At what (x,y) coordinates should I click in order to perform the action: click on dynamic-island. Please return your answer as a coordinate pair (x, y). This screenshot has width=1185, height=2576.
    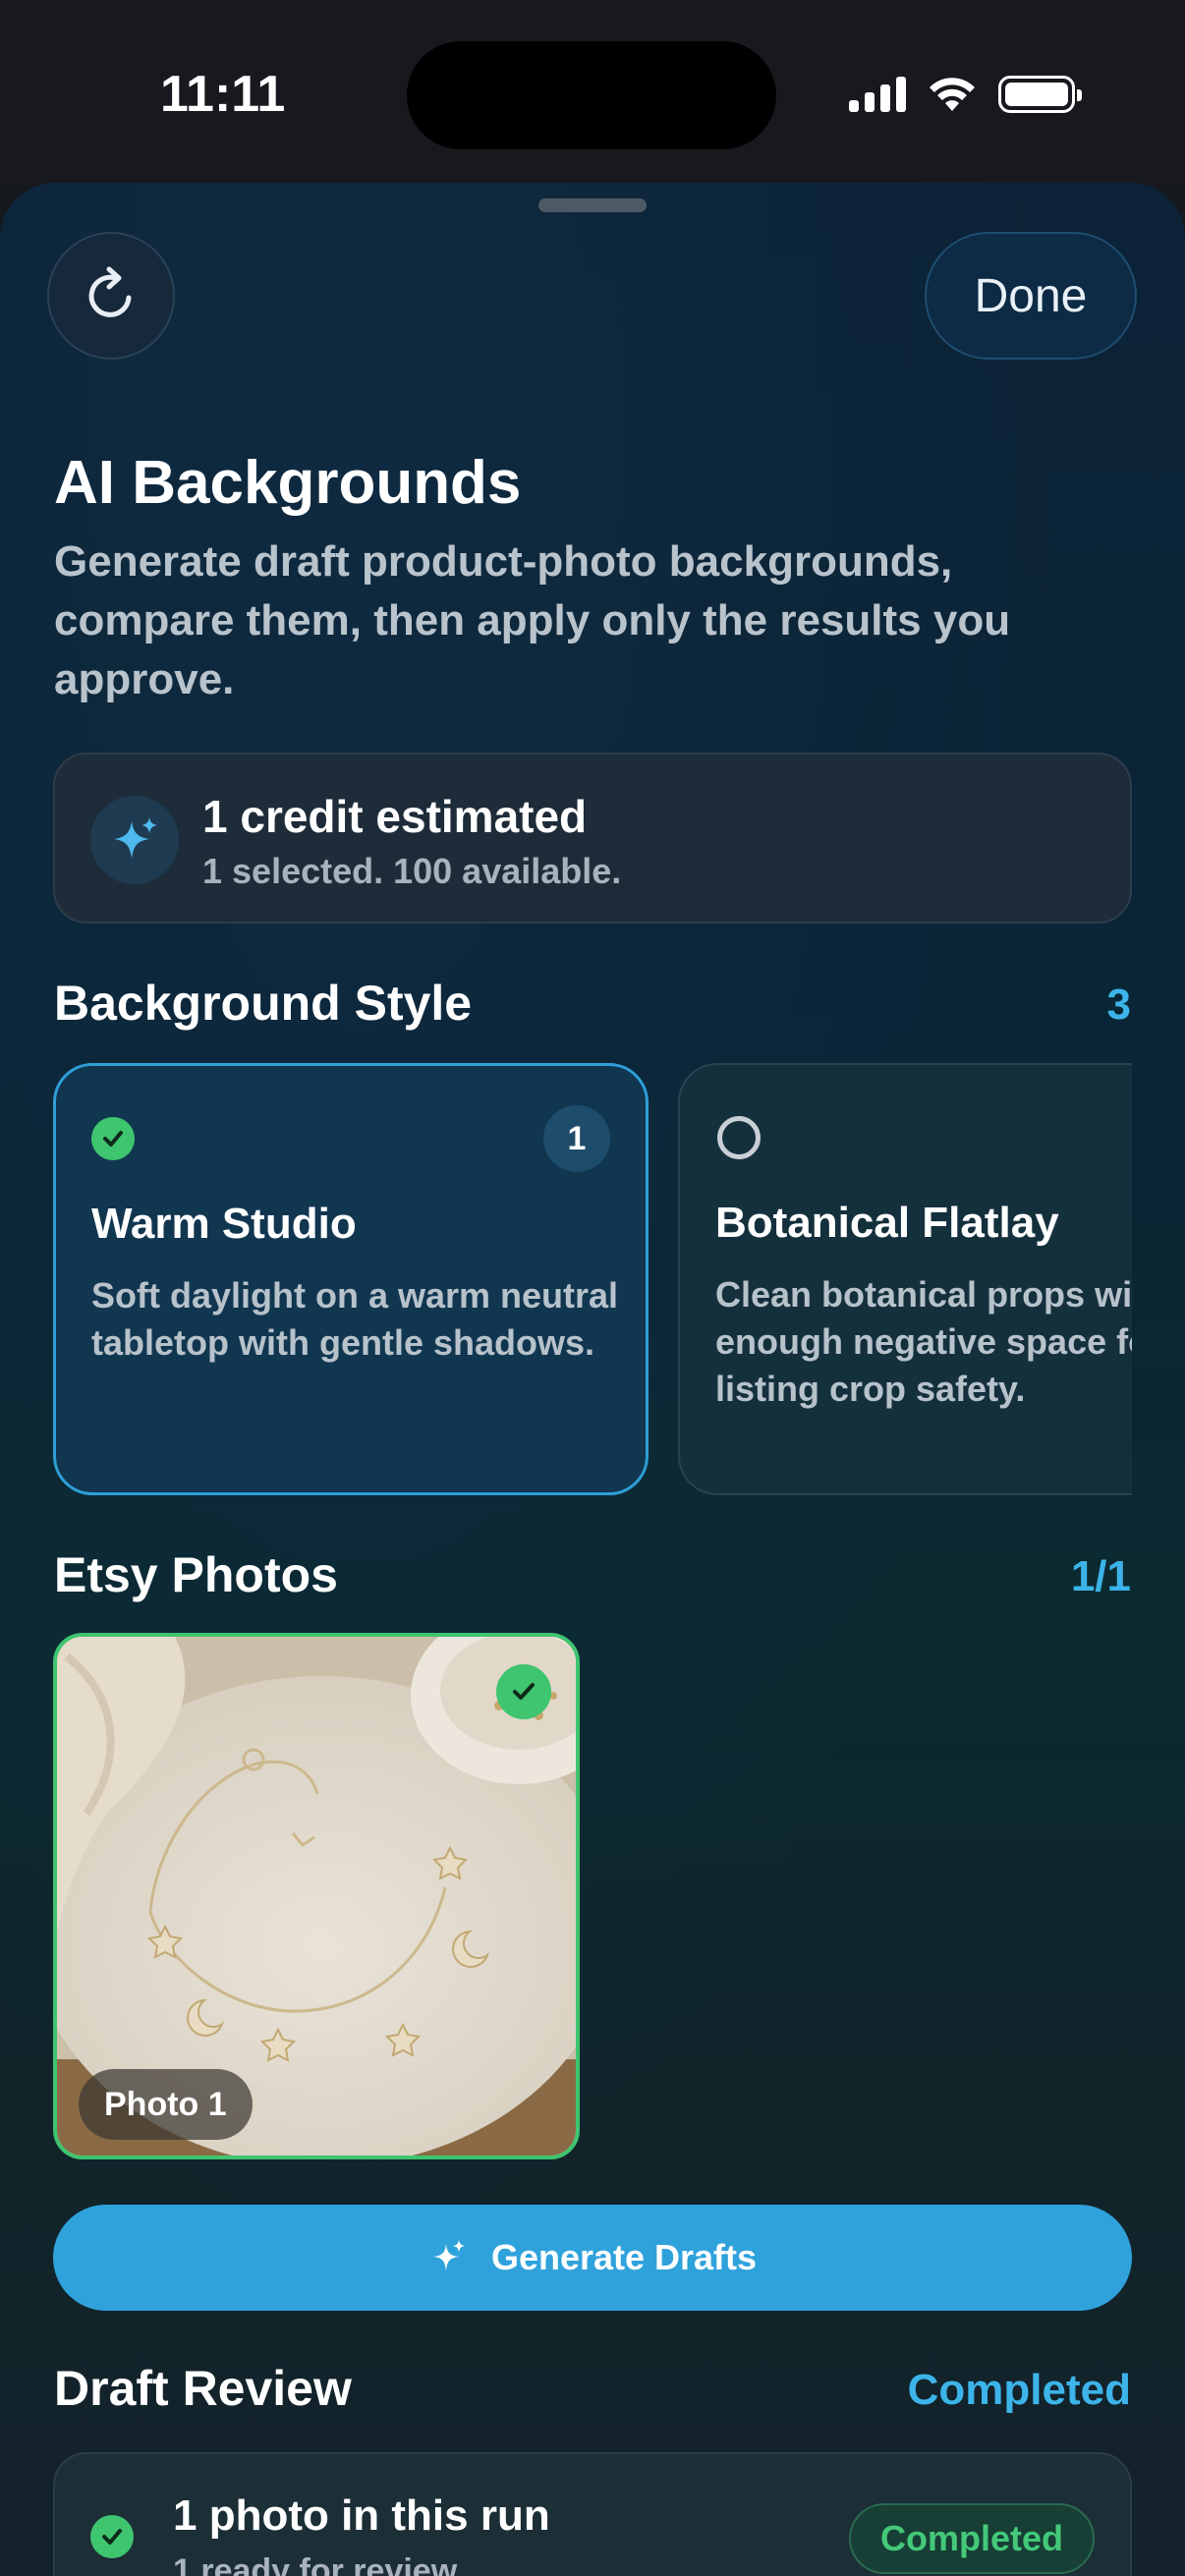
    Looking at the image, I should click on (592, 95).